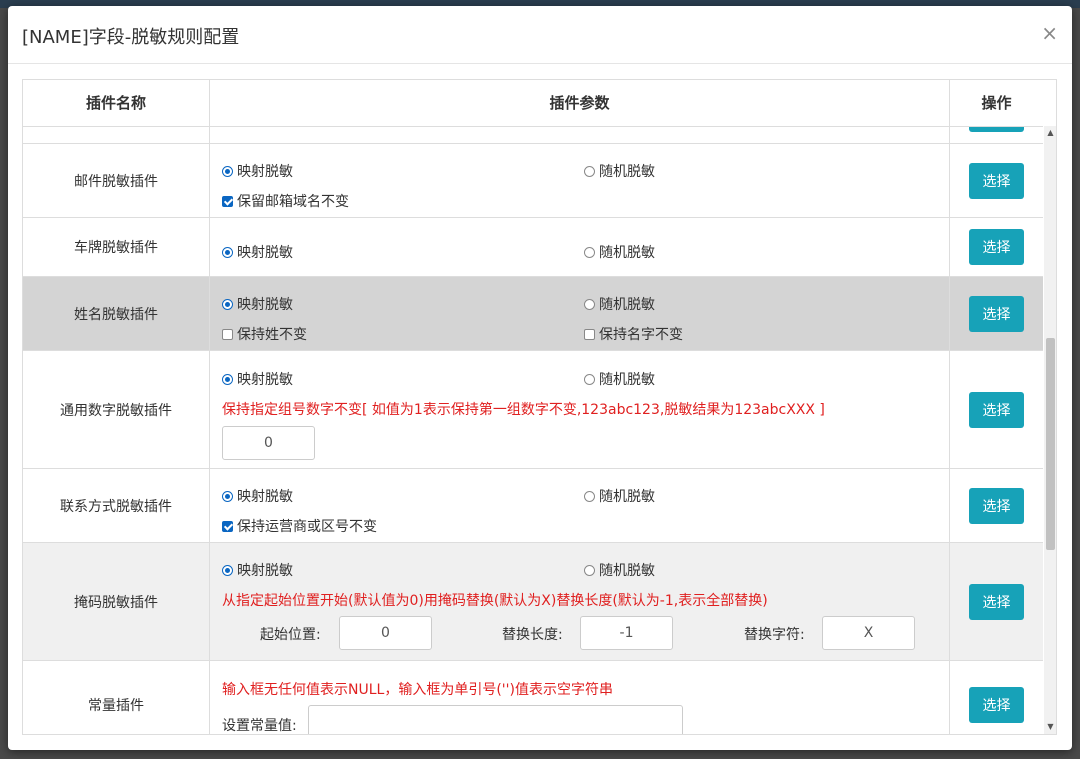 Image resolution: width=1080 pixels, height=759 pixels. I want to click on radio-random-email: 随机脱敏, so click(619, 171).